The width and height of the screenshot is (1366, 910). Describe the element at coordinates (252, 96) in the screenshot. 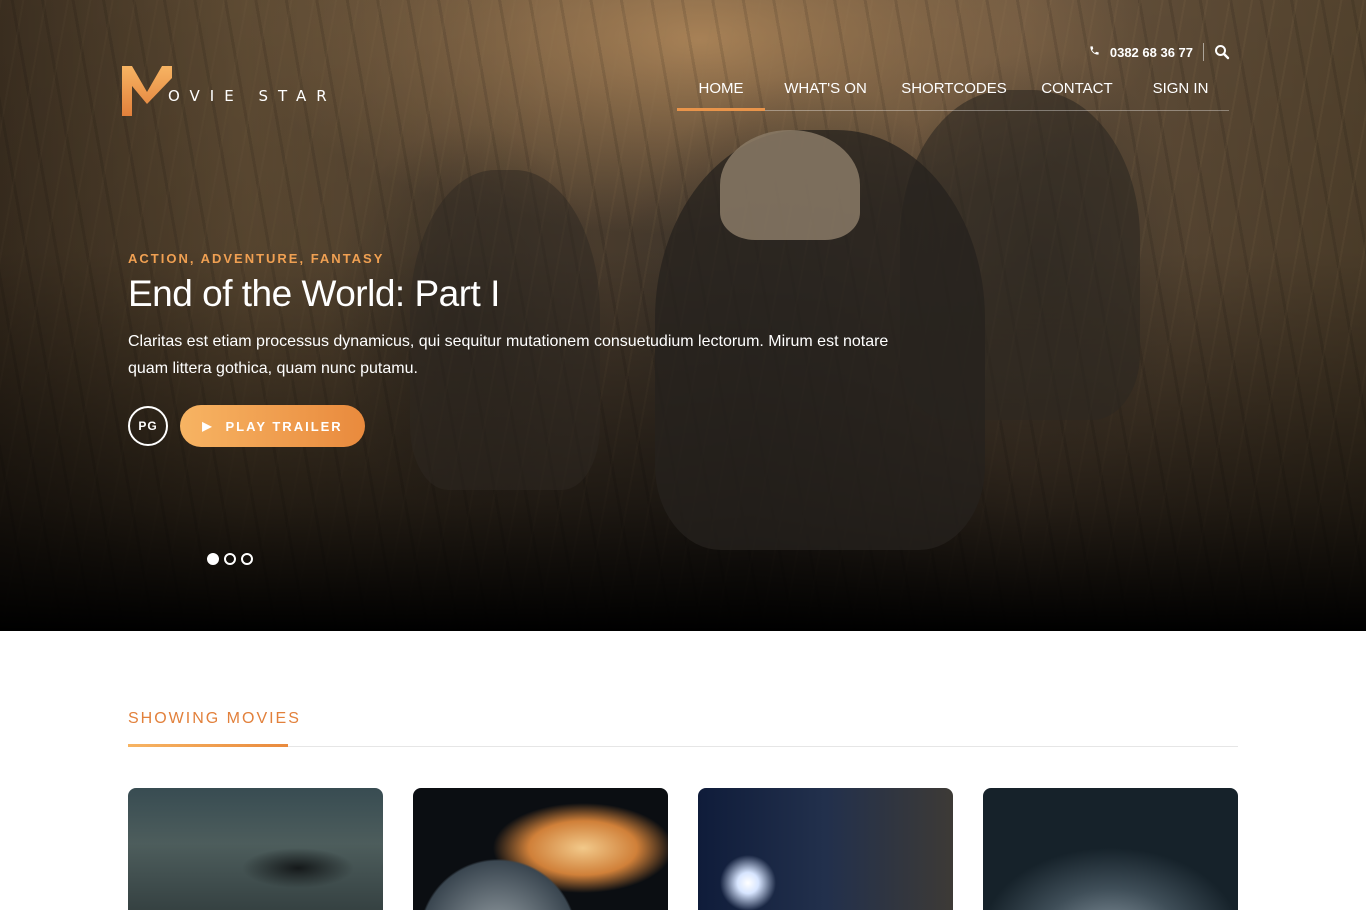

I see `logo-text: OVIE STAR` at that location.